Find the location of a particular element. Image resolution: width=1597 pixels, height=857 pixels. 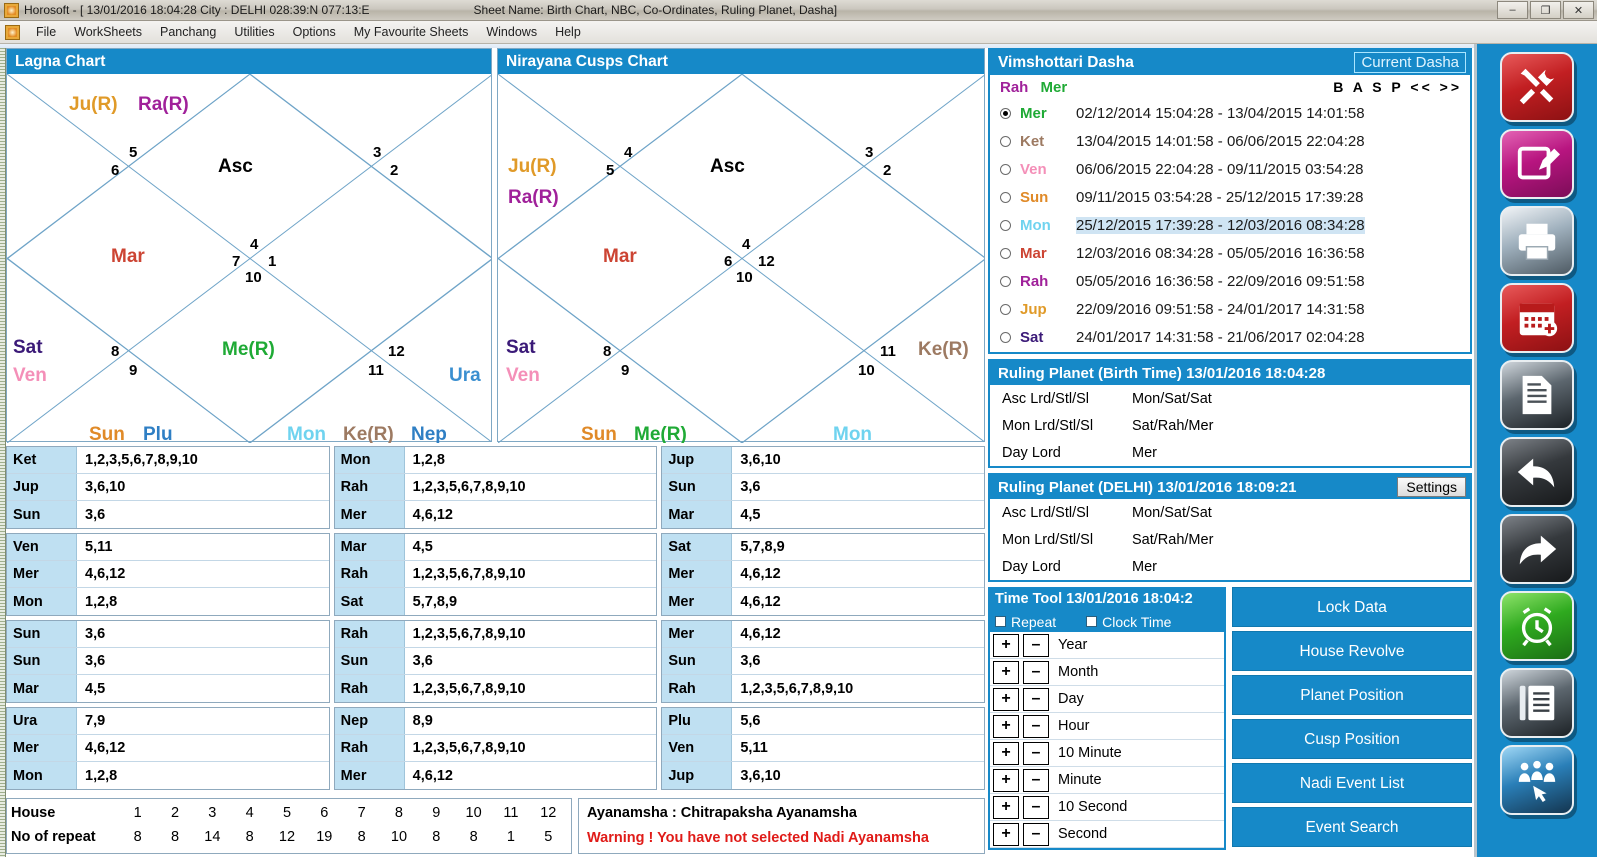

forward-arrow-icon is located at coordinates (1537, 549).